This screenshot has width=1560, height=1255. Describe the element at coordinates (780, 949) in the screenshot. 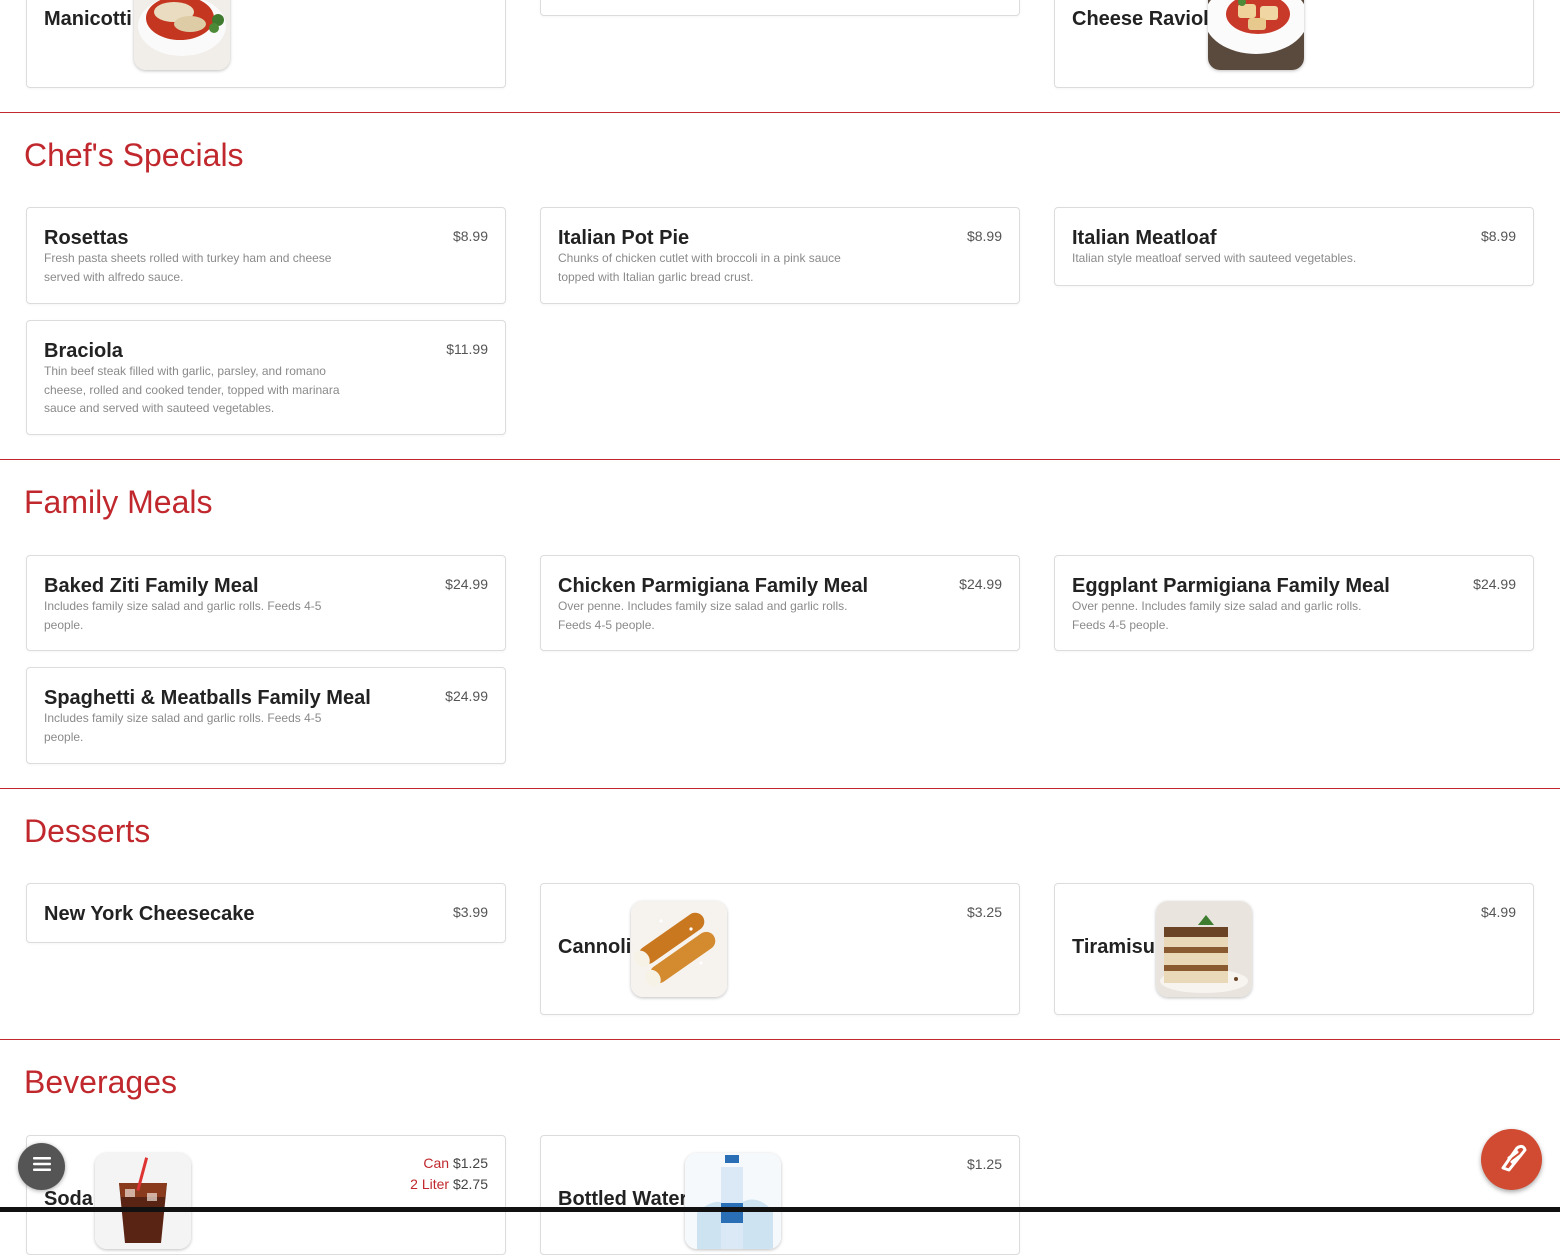

I see `menu-item-card-cannoli: Cannoli $3.25` at that location.